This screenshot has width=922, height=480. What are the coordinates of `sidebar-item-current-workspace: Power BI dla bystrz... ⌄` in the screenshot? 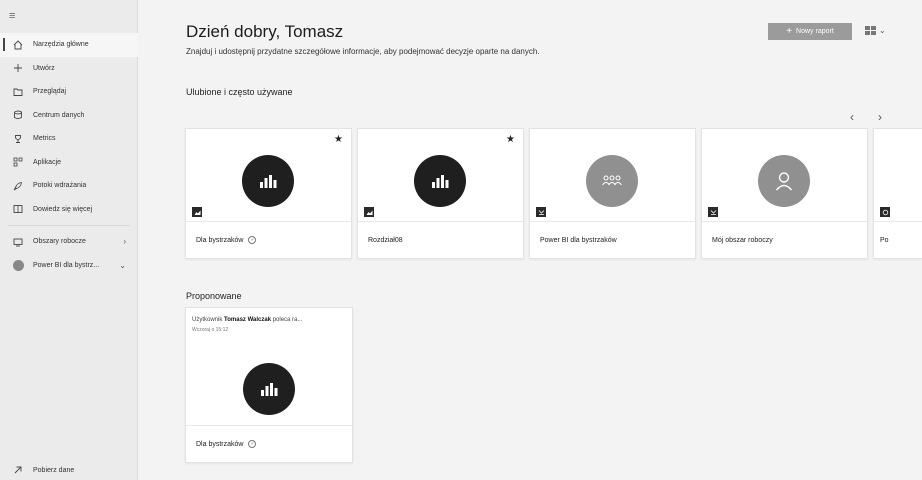 It's located at (69, 266).